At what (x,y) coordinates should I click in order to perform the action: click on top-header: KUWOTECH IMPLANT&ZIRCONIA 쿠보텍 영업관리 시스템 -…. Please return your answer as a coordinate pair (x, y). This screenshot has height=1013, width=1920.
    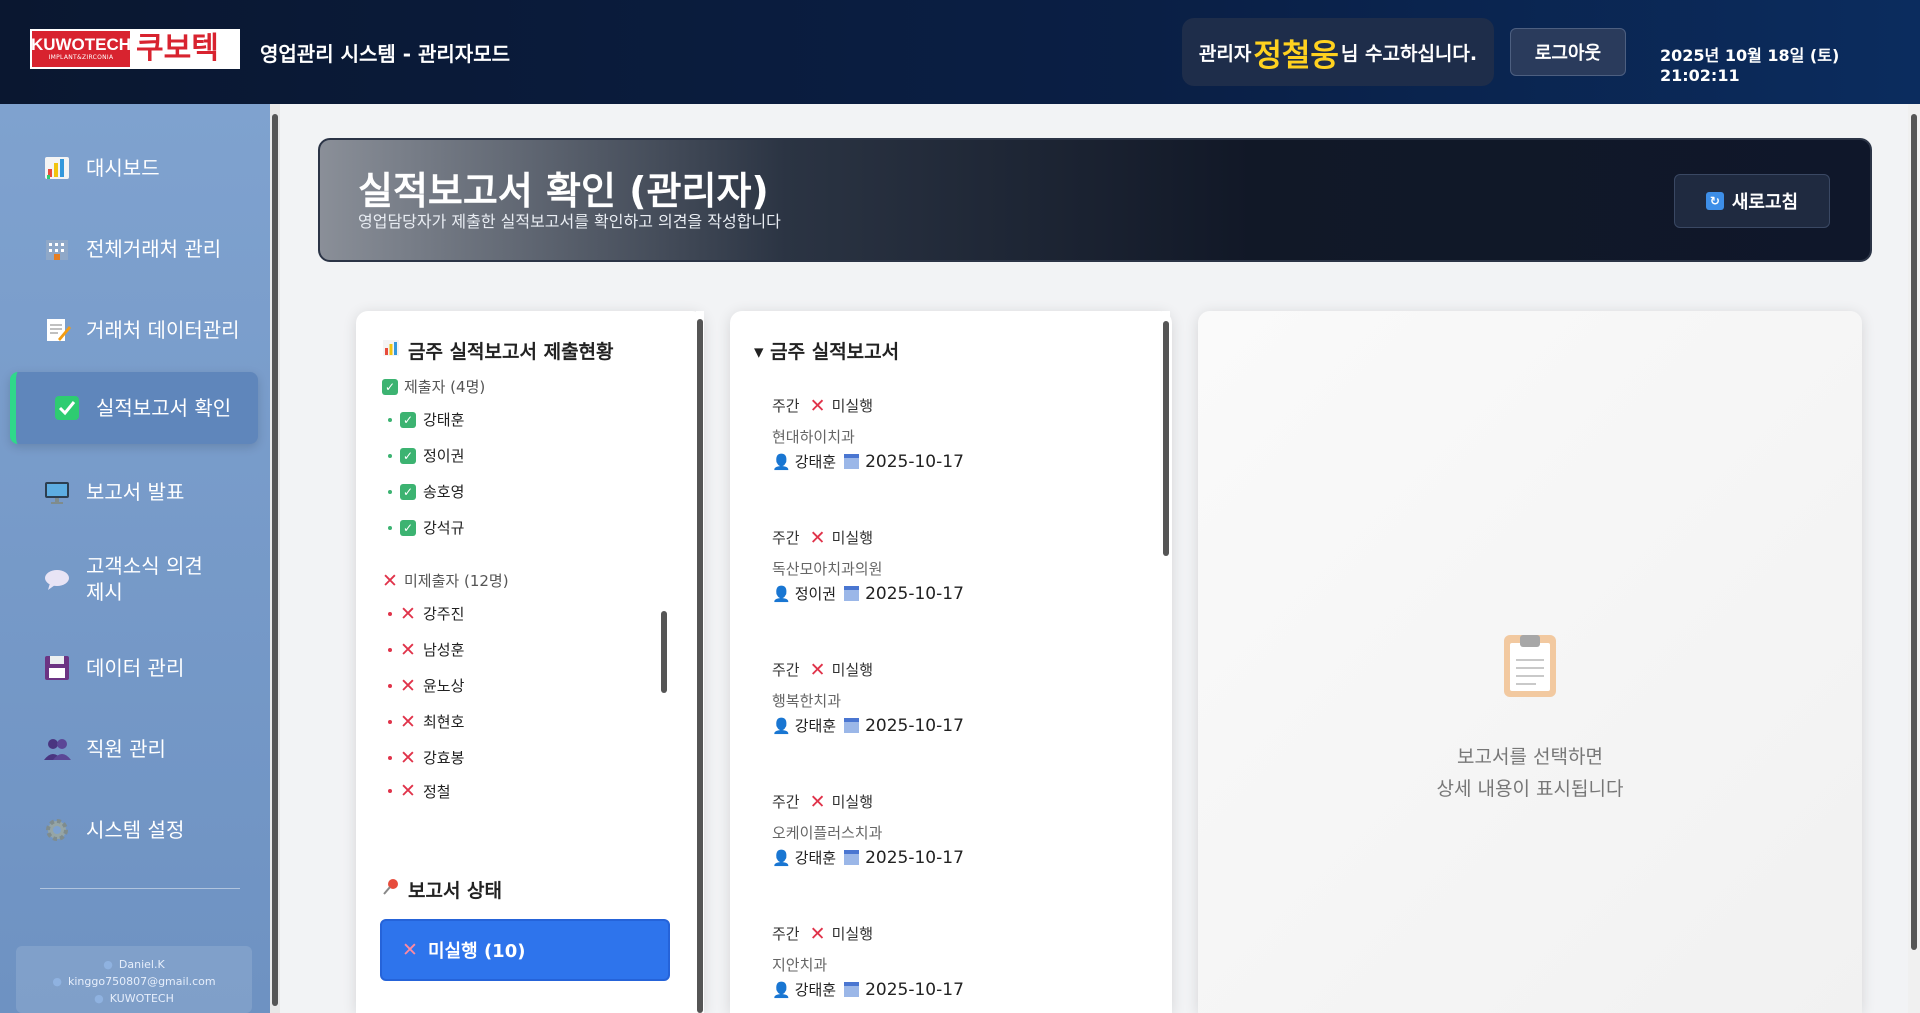
    Looking at the image, I should click on (960, 52).